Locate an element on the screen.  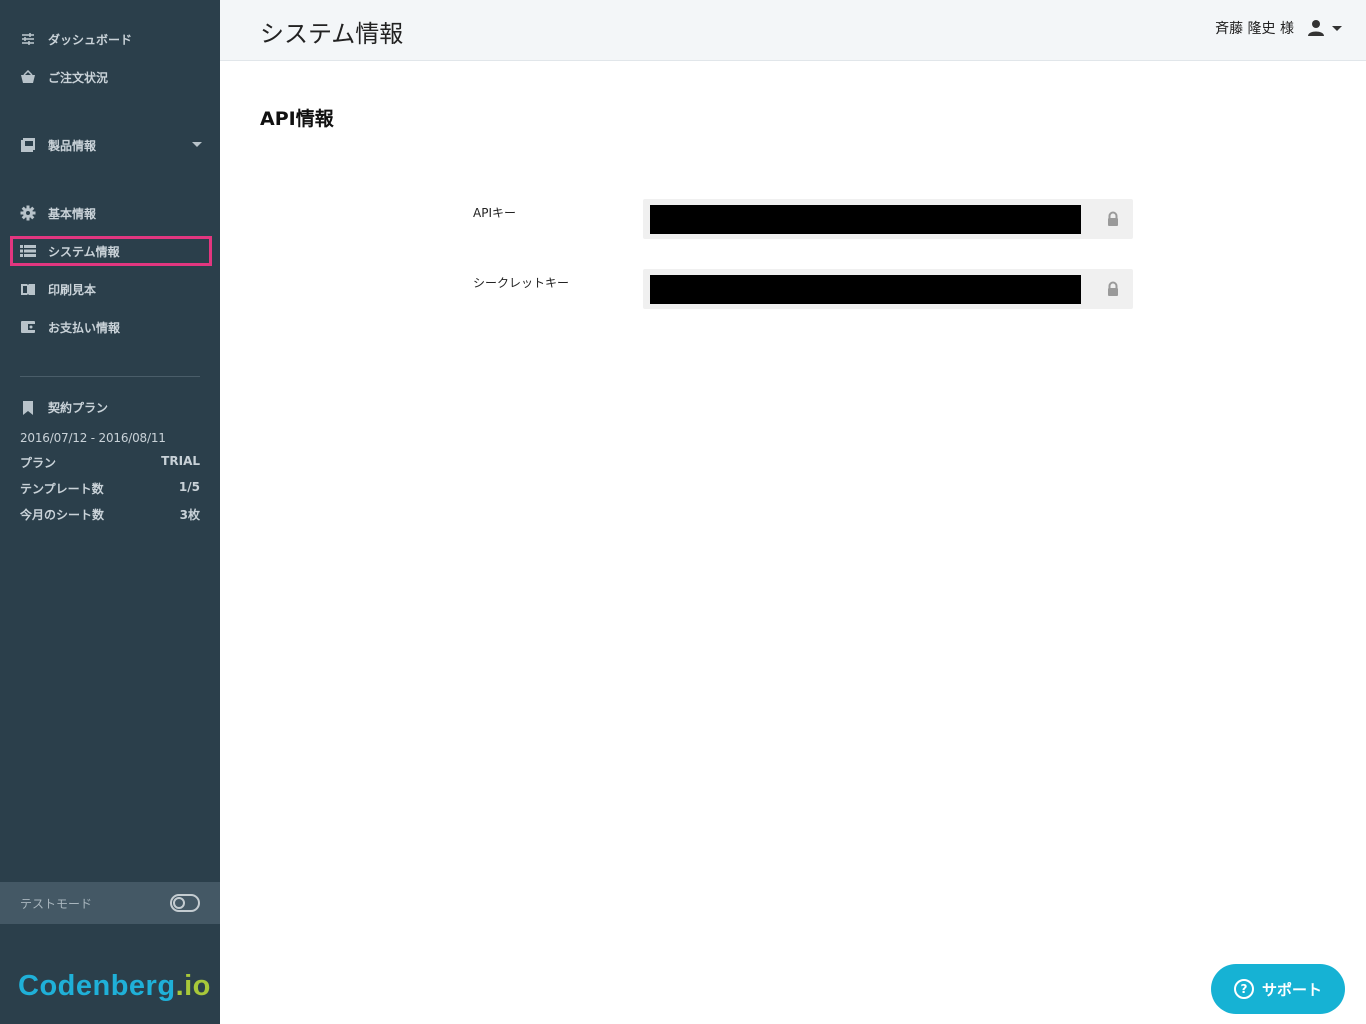
sidebar-item-label: 製品情報 is located at coordinates (72, 145).